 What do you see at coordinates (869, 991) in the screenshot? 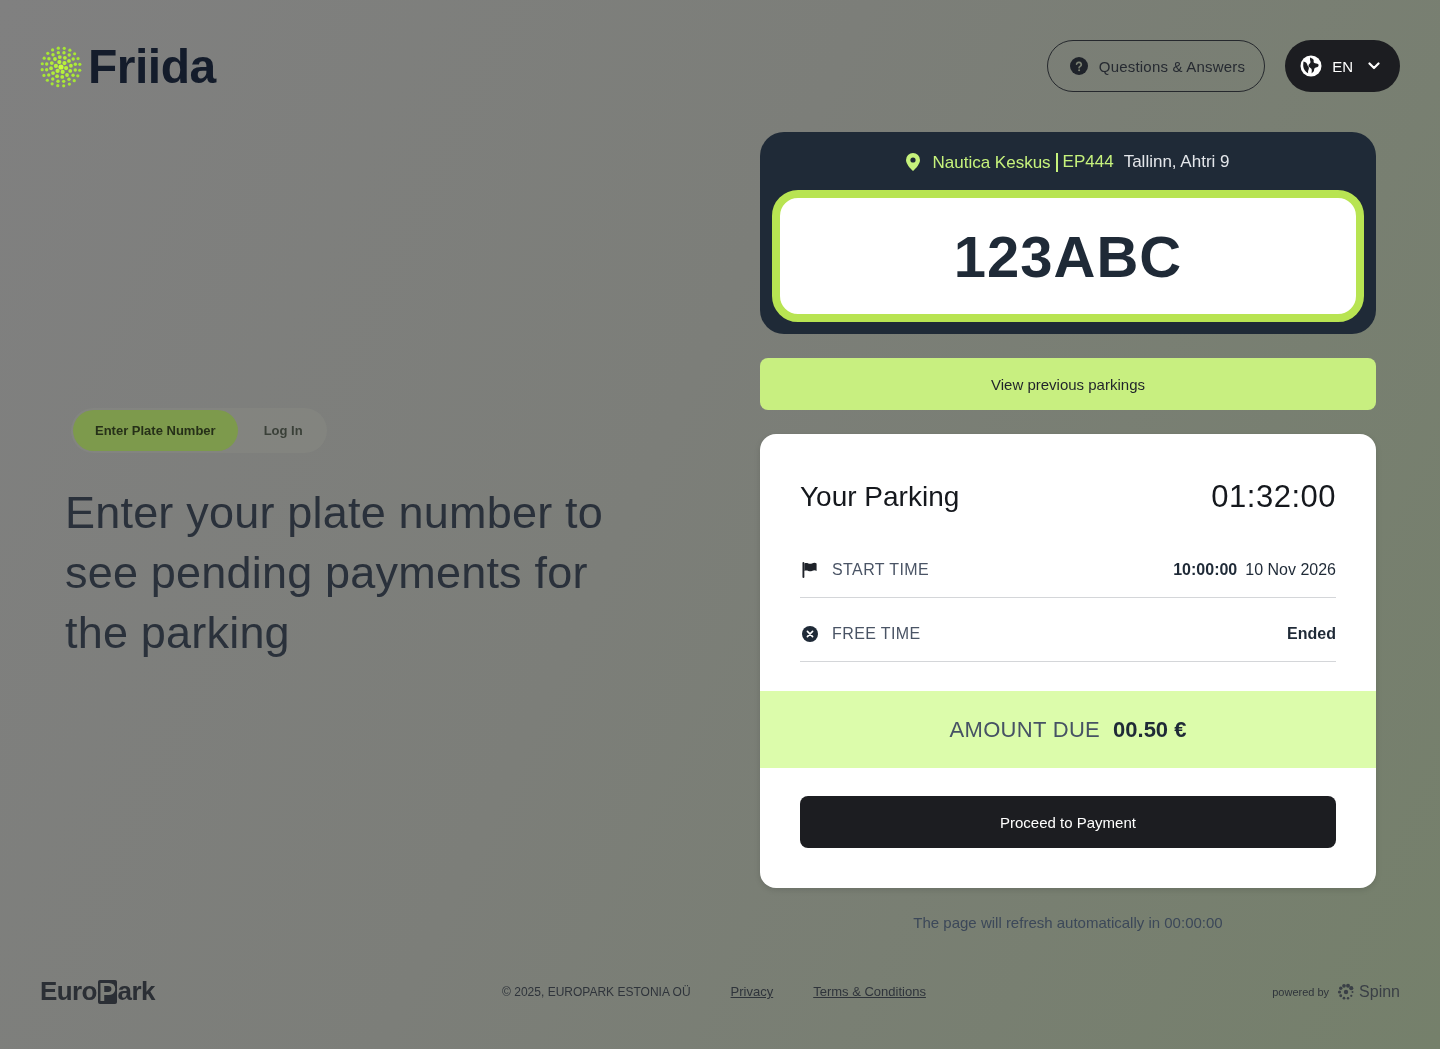
I see `footer-link: Terms & Conditions` at bounding box center [869, 991].